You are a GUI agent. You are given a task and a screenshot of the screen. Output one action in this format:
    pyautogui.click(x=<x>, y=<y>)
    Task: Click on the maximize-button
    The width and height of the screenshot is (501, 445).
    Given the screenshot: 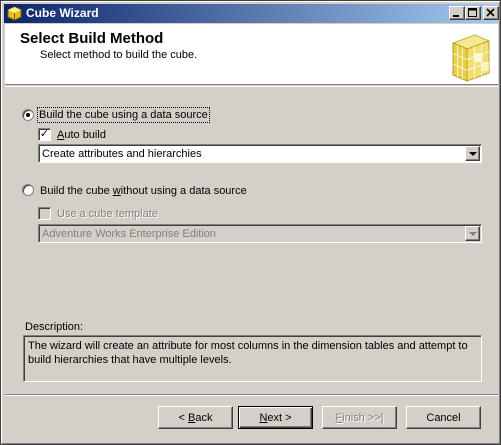 What is the action you would take?
    pyautogui.click(x=473, y=13)
    